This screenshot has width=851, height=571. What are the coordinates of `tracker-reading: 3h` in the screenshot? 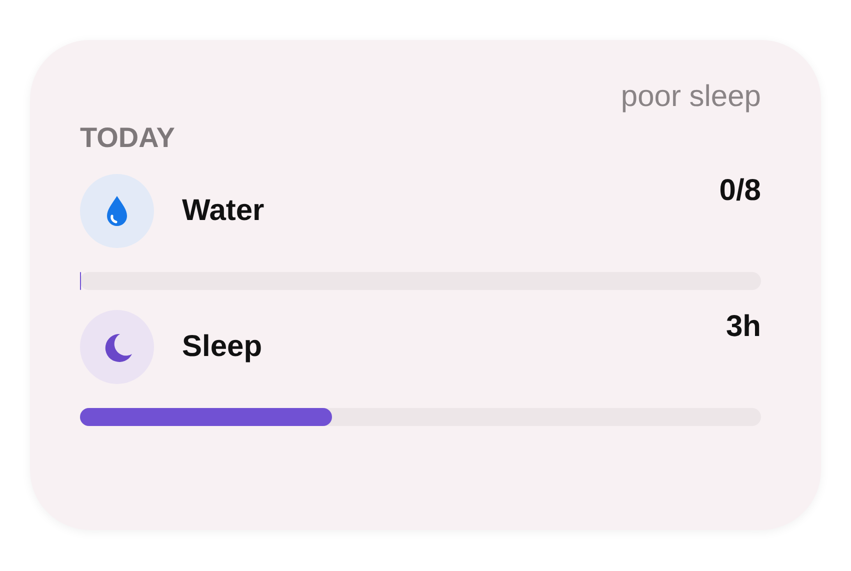 It's located at (743, 327).